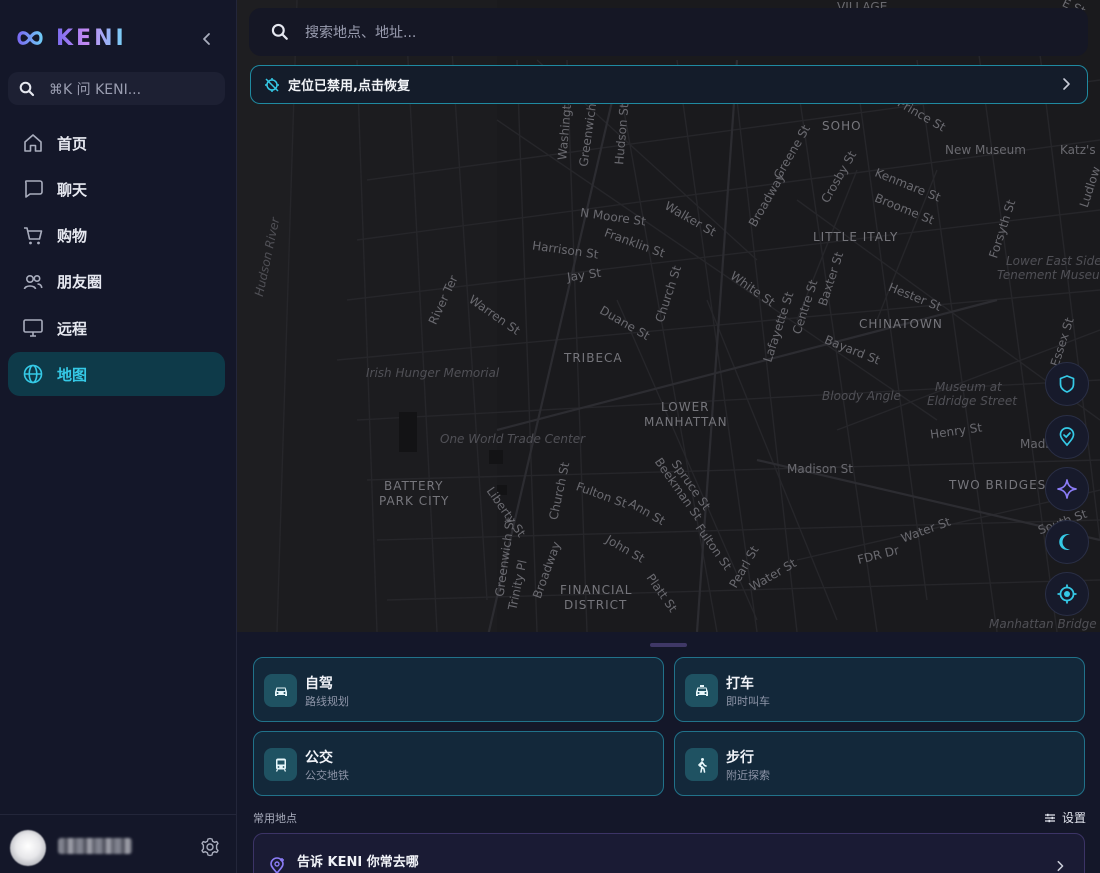 The width and height of the screenshot is (1100, 873). Describe the element at coordinates (116, 189) in the screenshot. I see `sidebar-item-chat: 聊天` at that location.